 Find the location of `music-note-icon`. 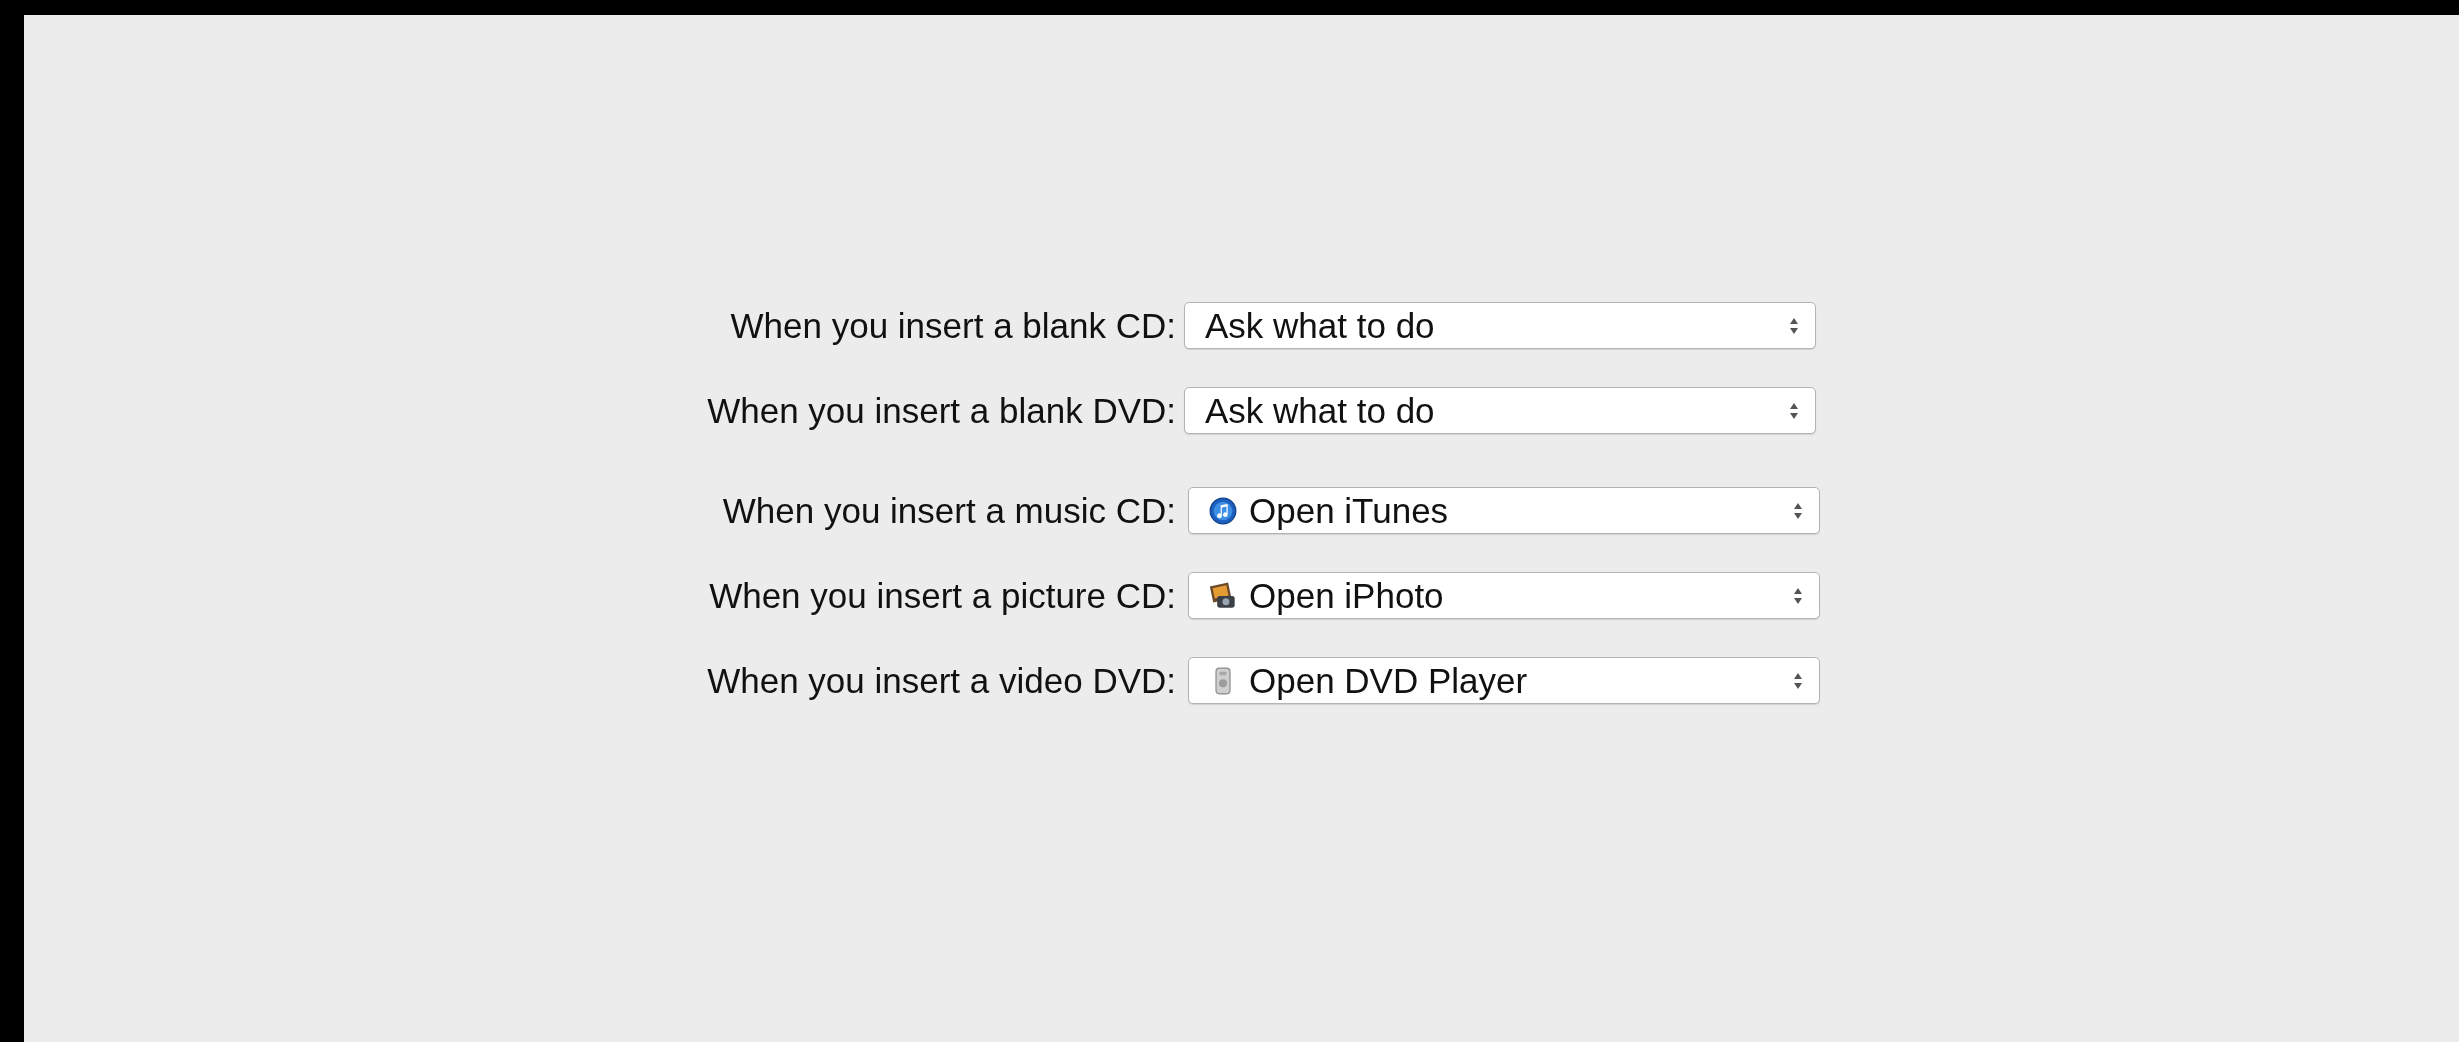

music-note-icon is located at coordinates (1223, 510).